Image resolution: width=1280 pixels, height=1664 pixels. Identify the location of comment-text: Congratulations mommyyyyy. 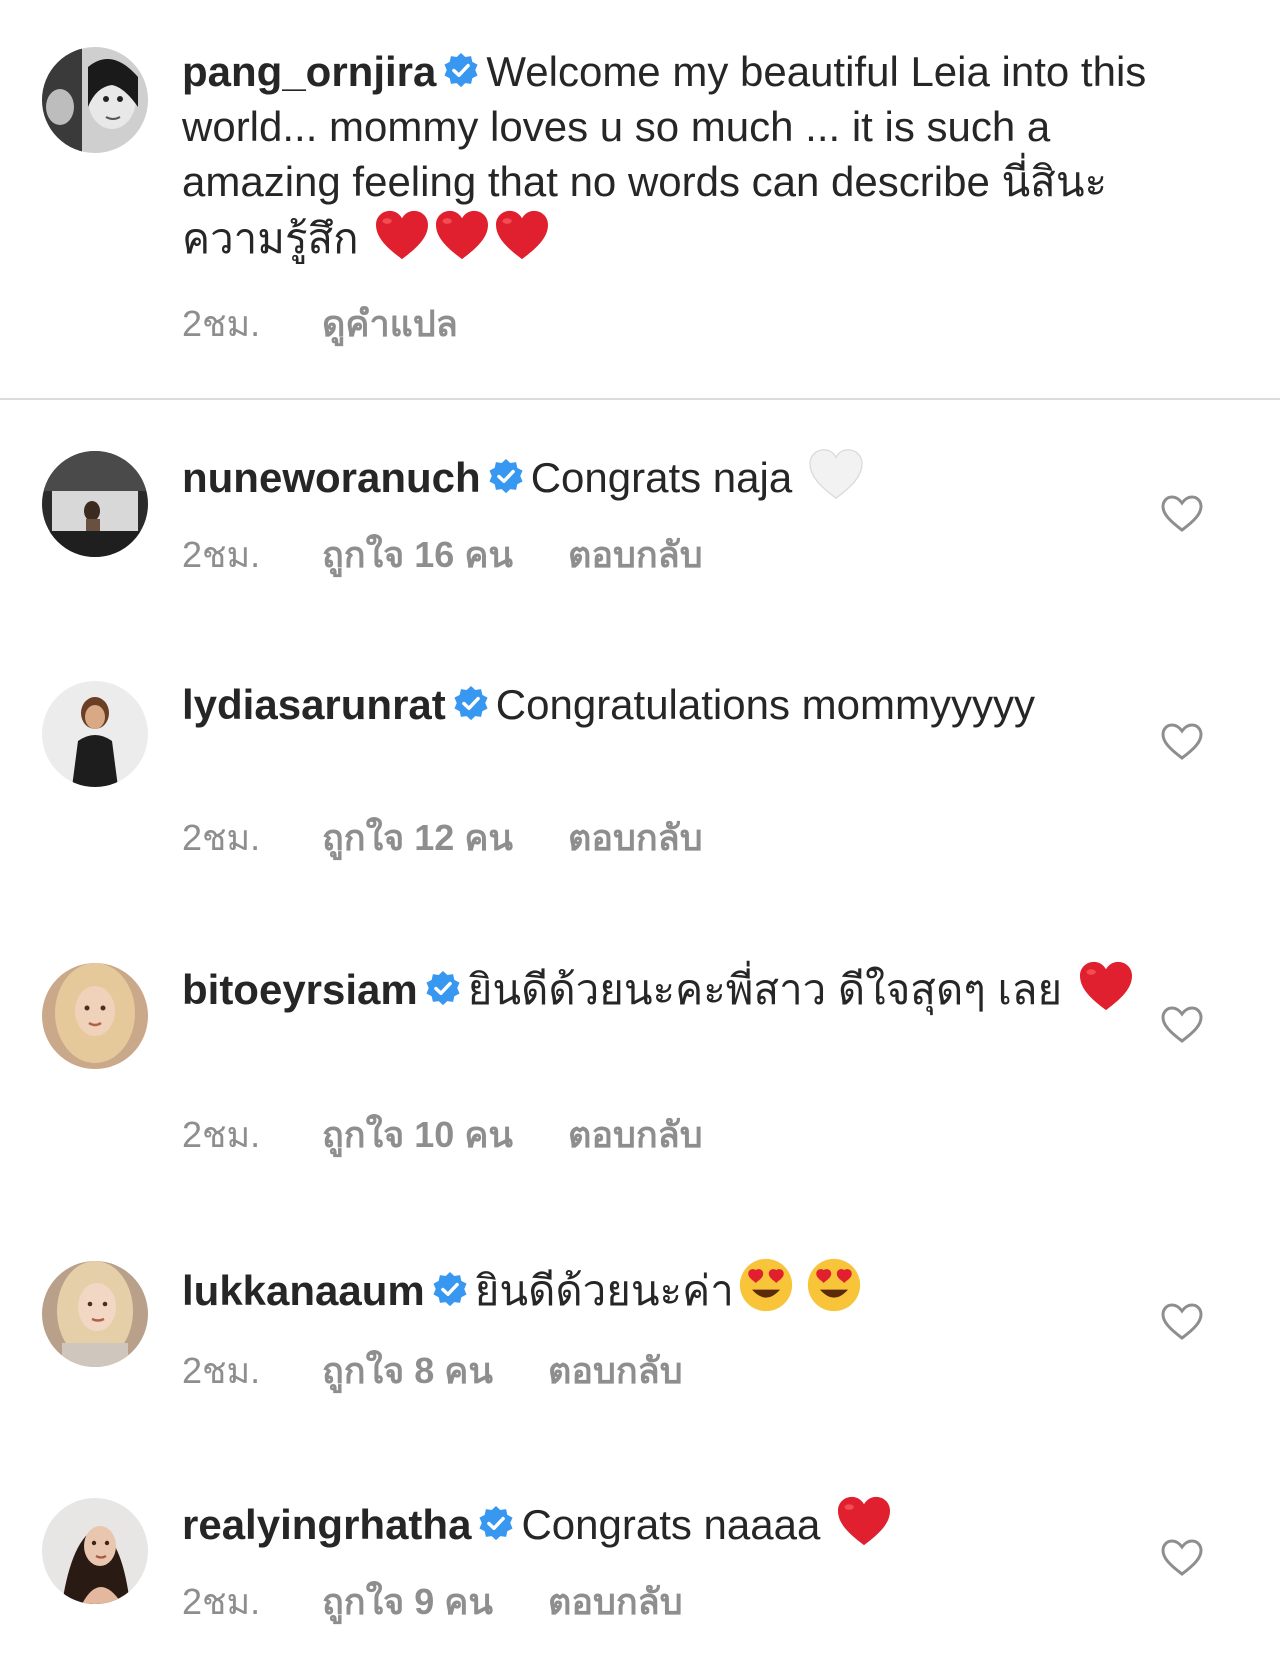
(765, 704).